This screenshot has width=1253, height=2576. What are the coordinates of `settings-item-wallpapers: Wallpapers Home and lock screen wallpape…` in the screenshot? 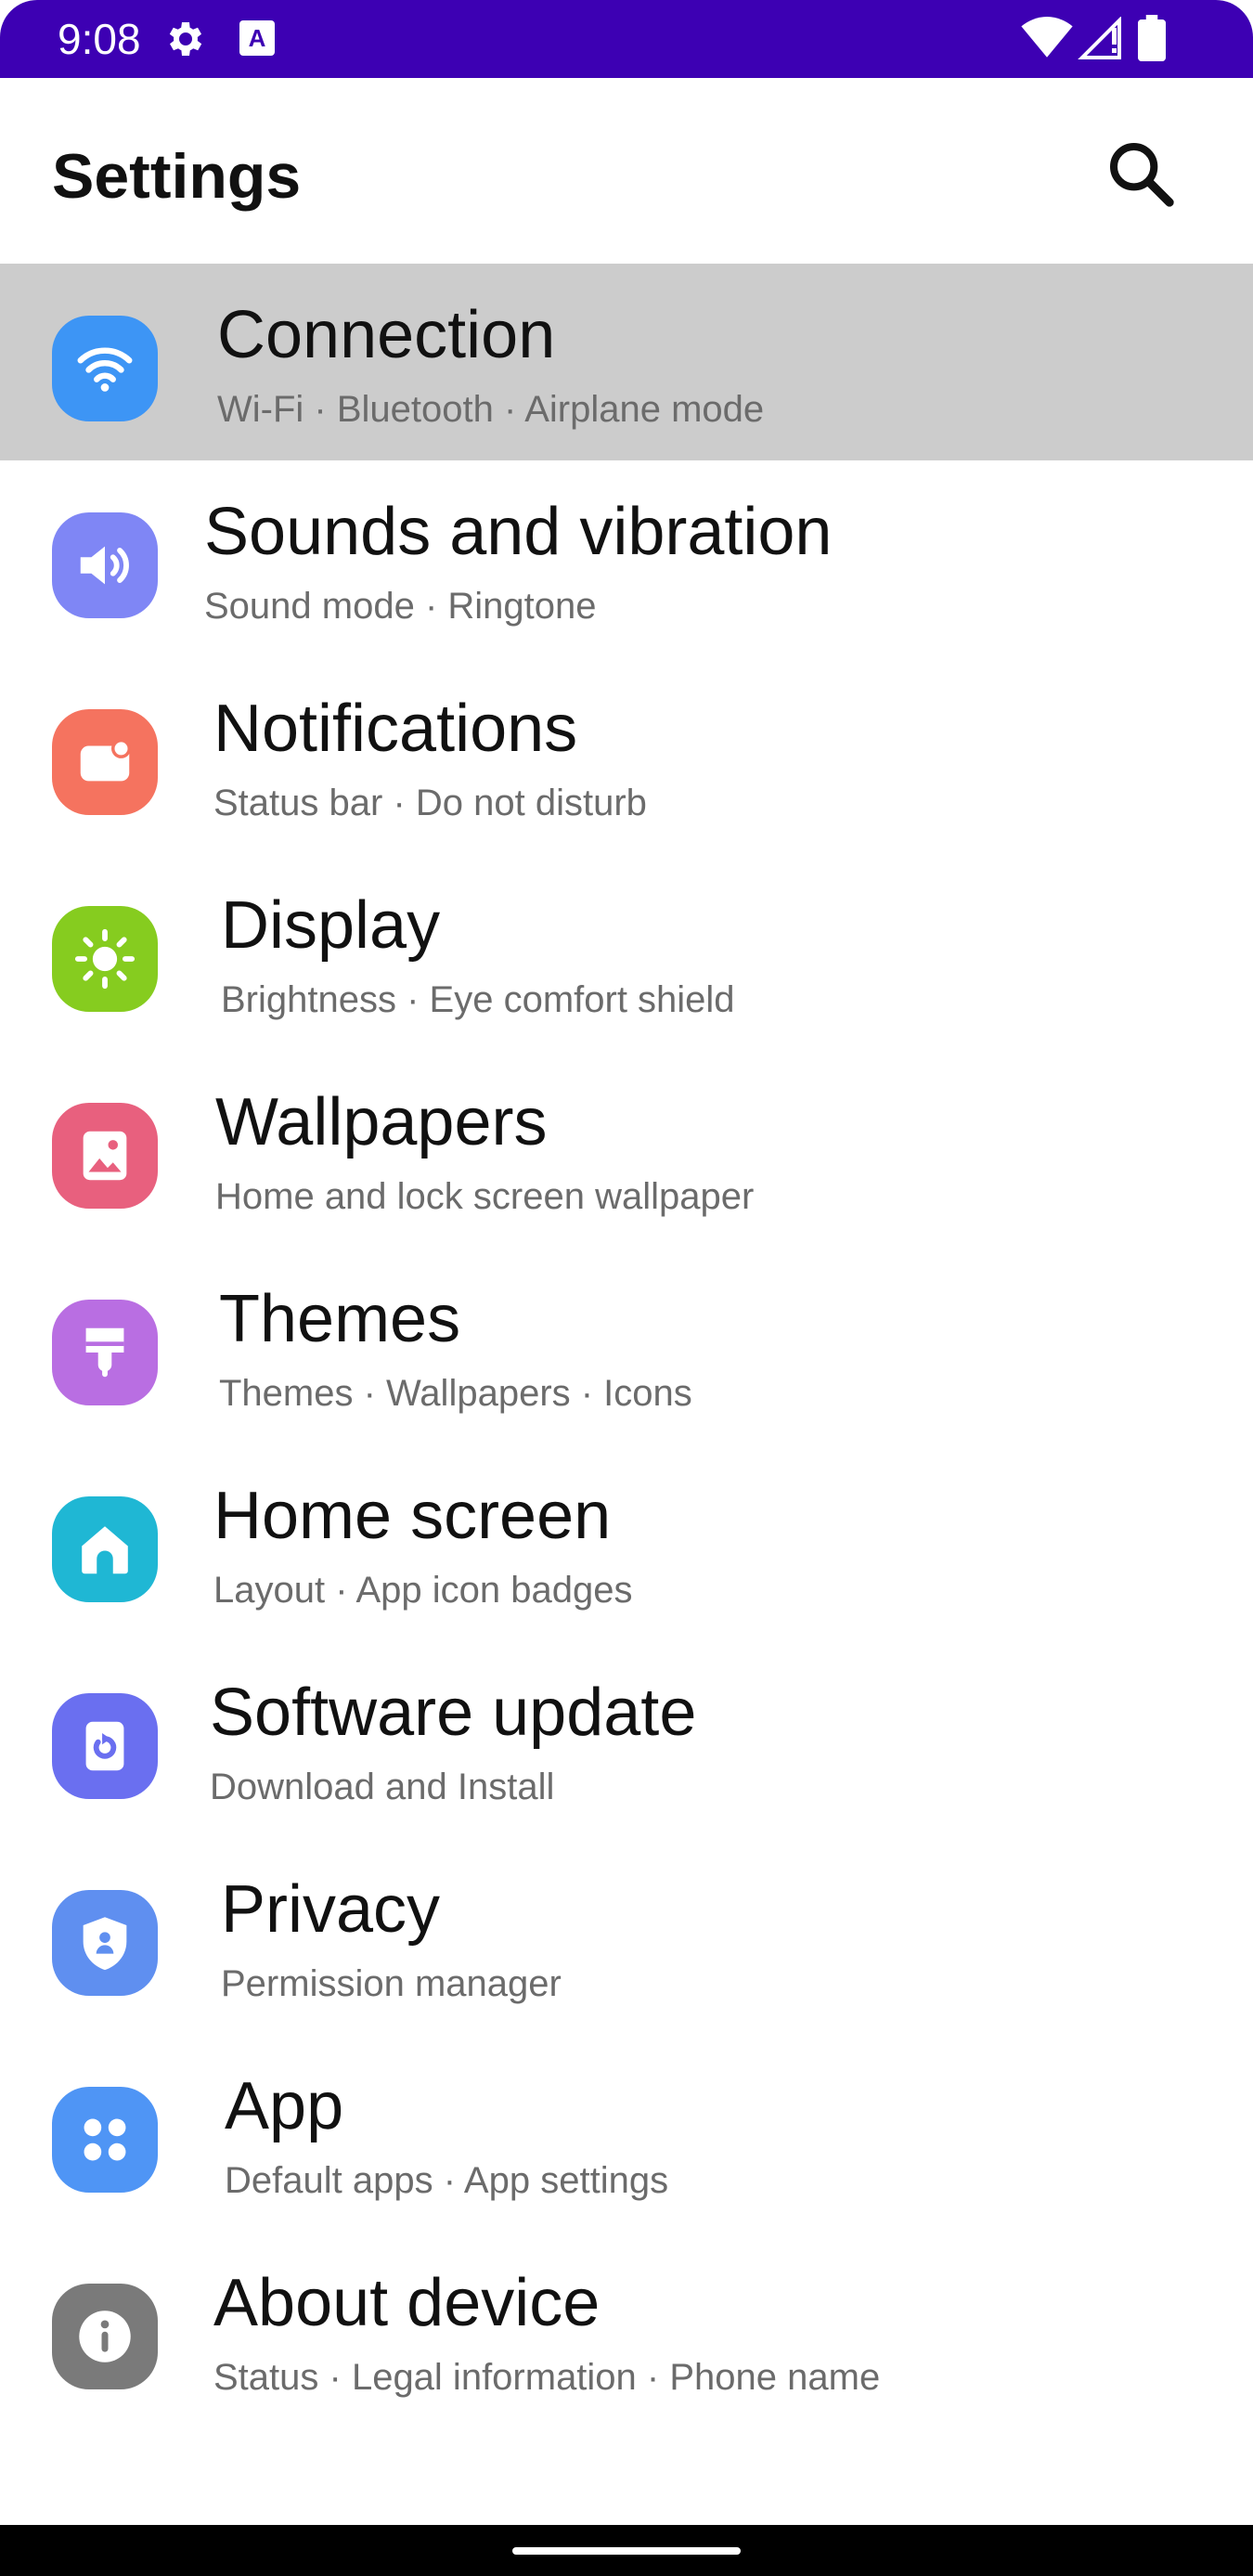 It's located at (626, 1149).